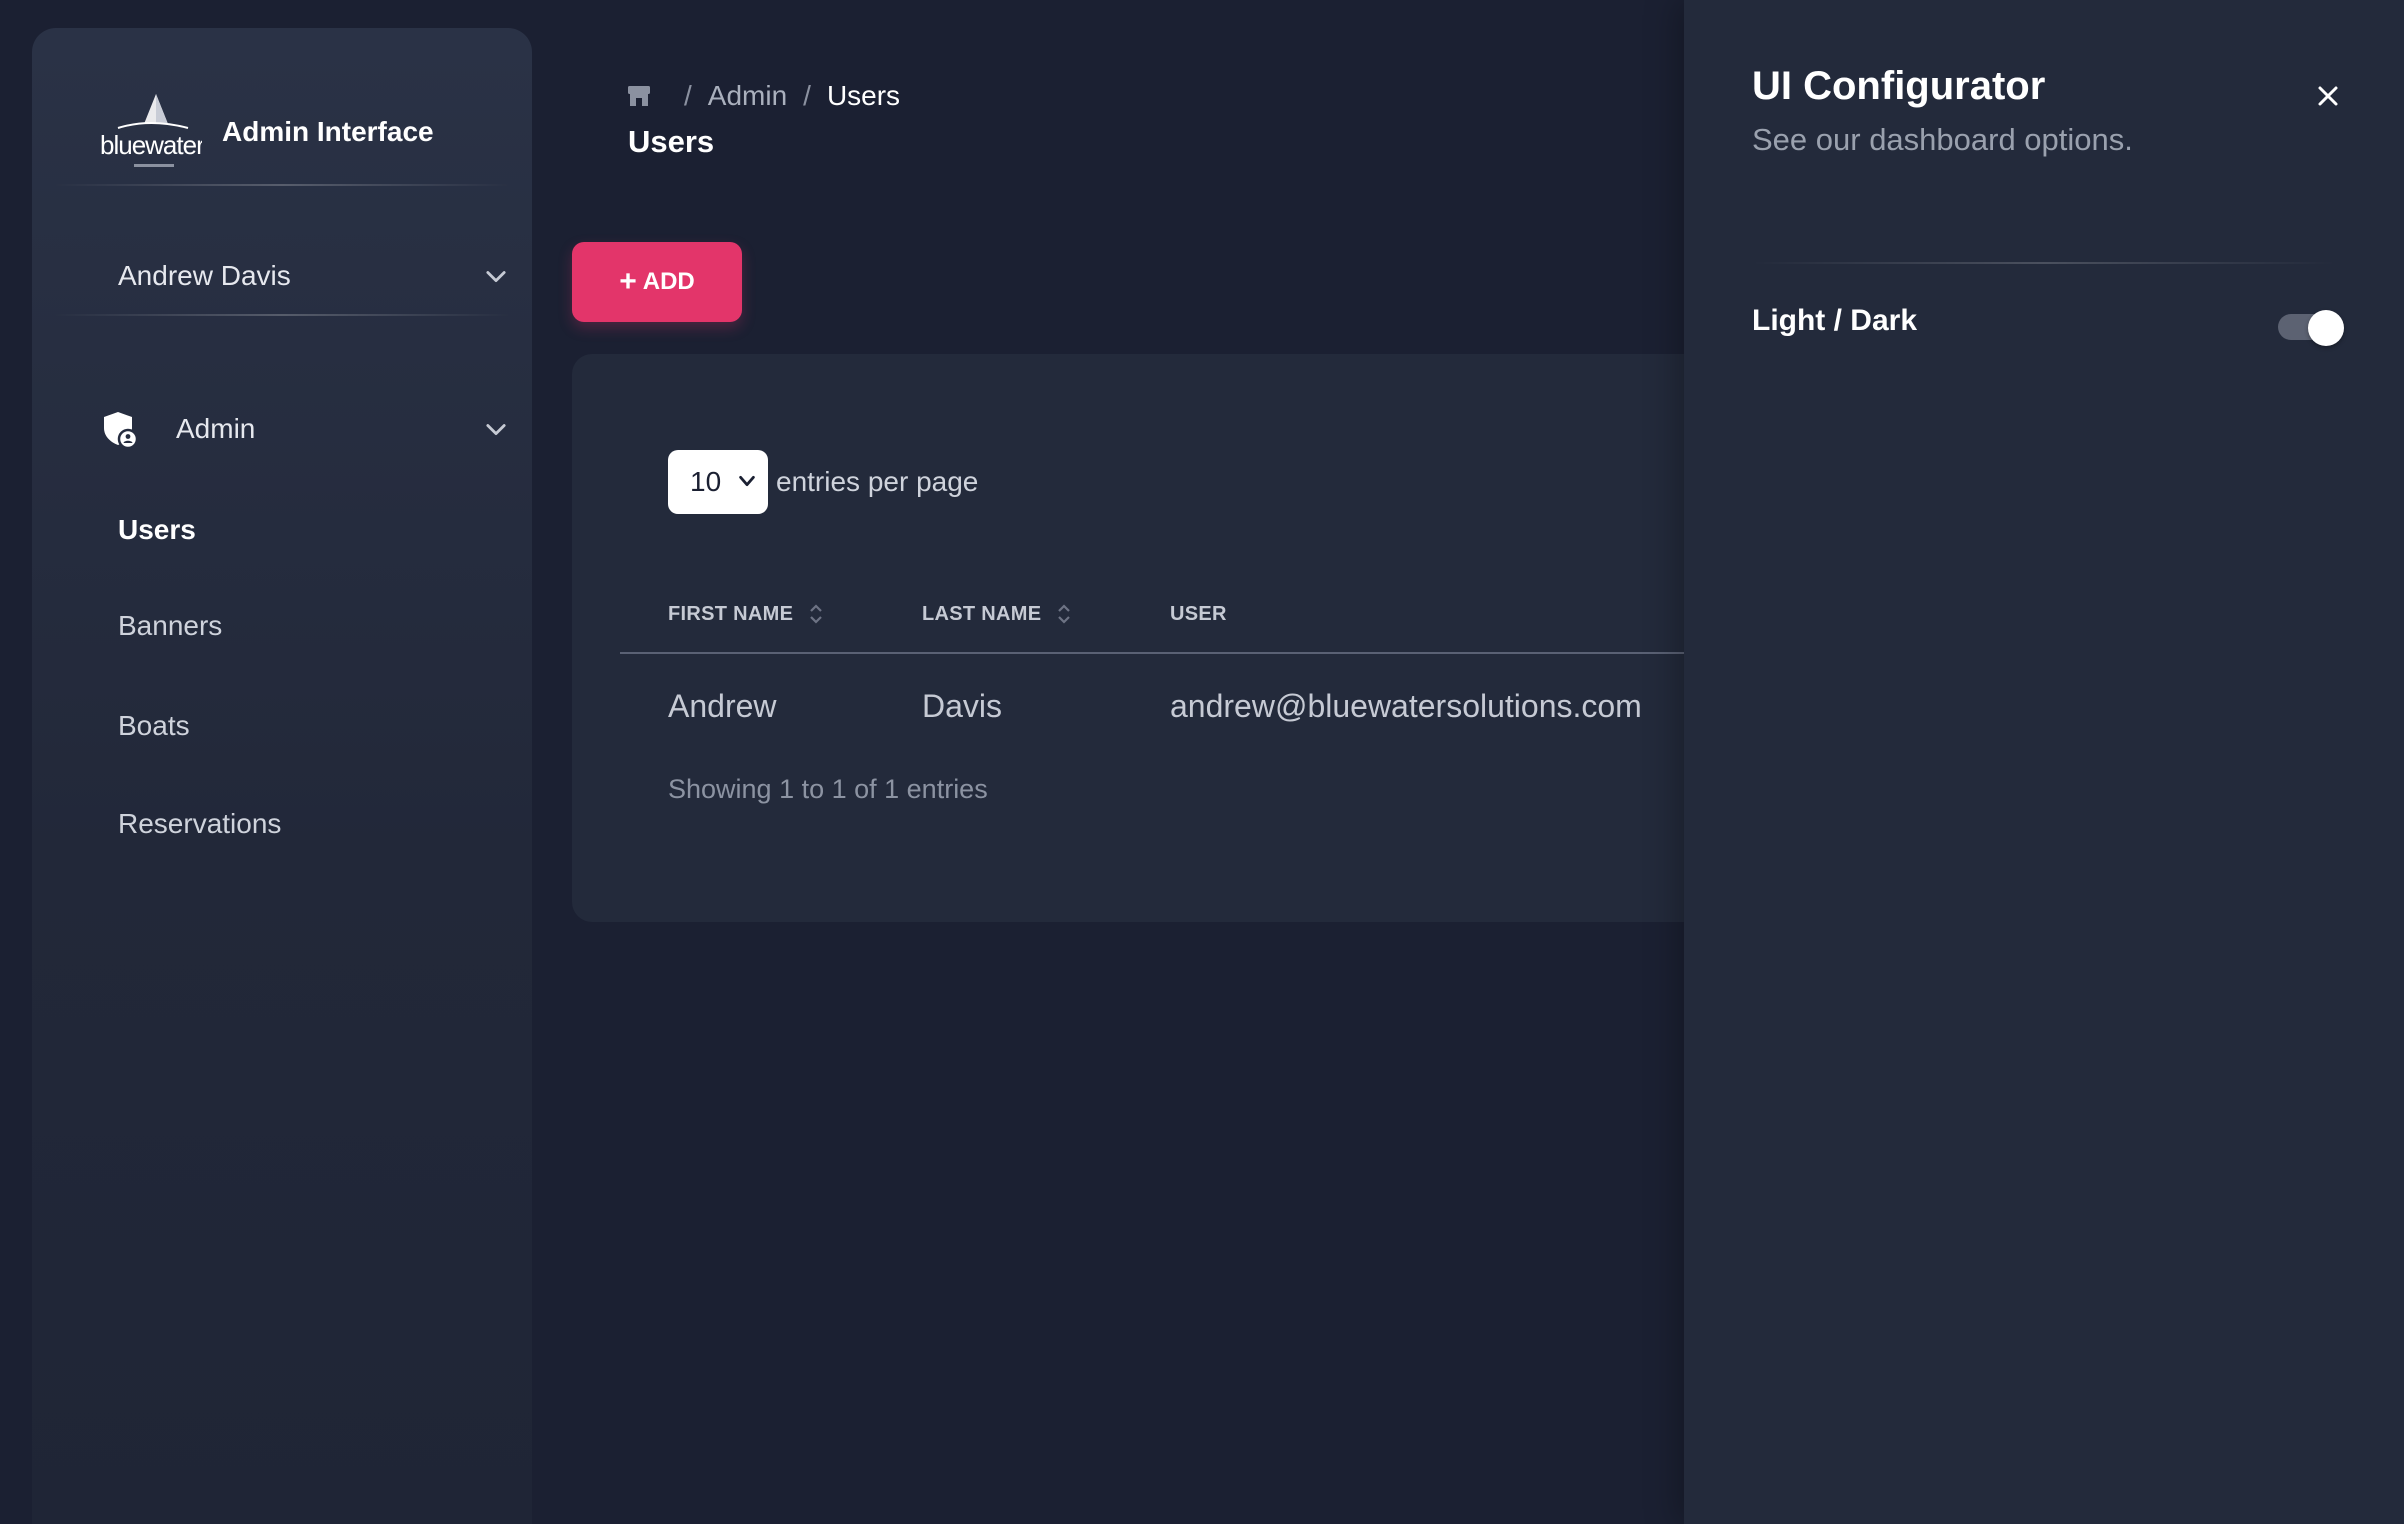 Image resolution: width=2404 pixels, height=1524 pixels. Describe the element at coordinates (216, 428) in the screenshot. I see `sidebar-item-admin-label: Admin` at that location.